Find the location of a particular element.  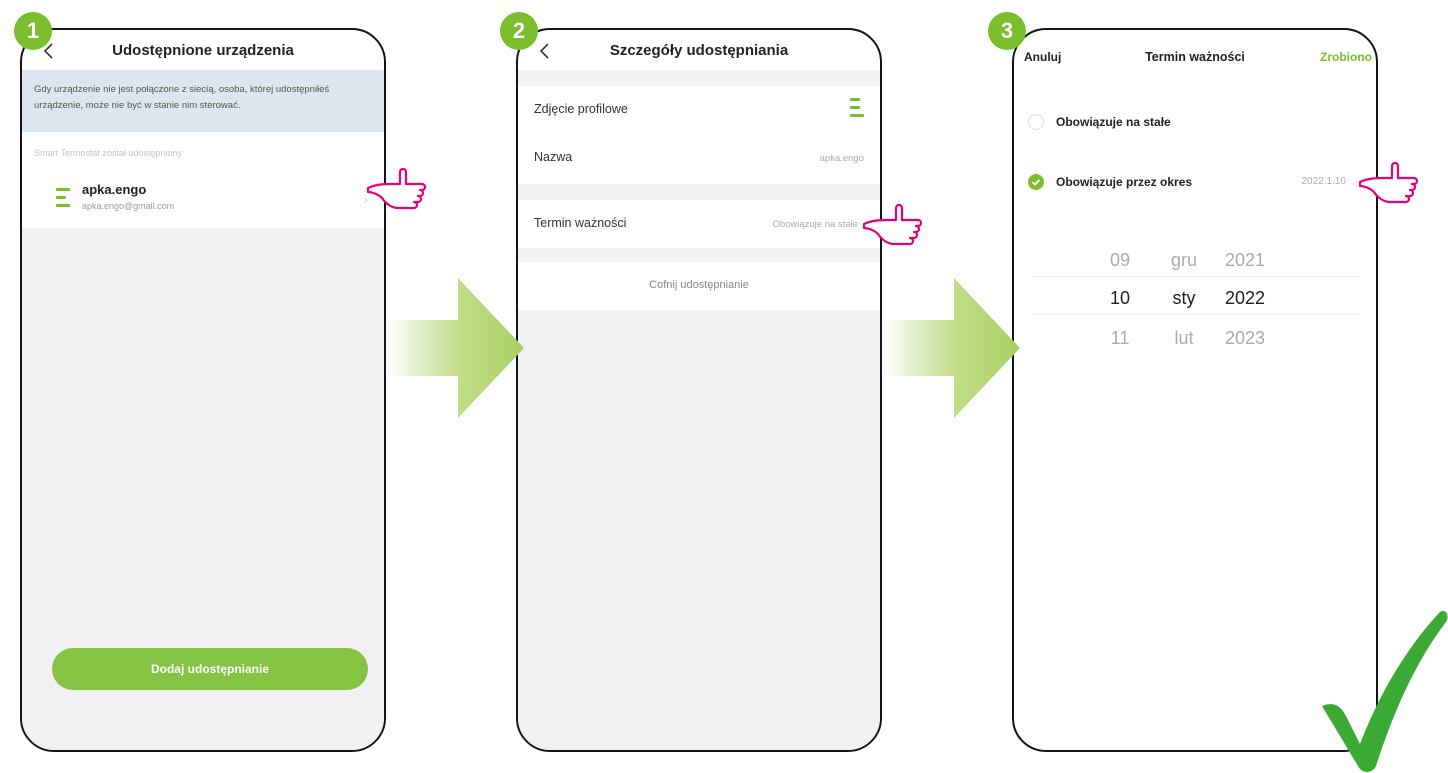

period-date-value: 2022.1.10 is located at coordinates (1324, 181).